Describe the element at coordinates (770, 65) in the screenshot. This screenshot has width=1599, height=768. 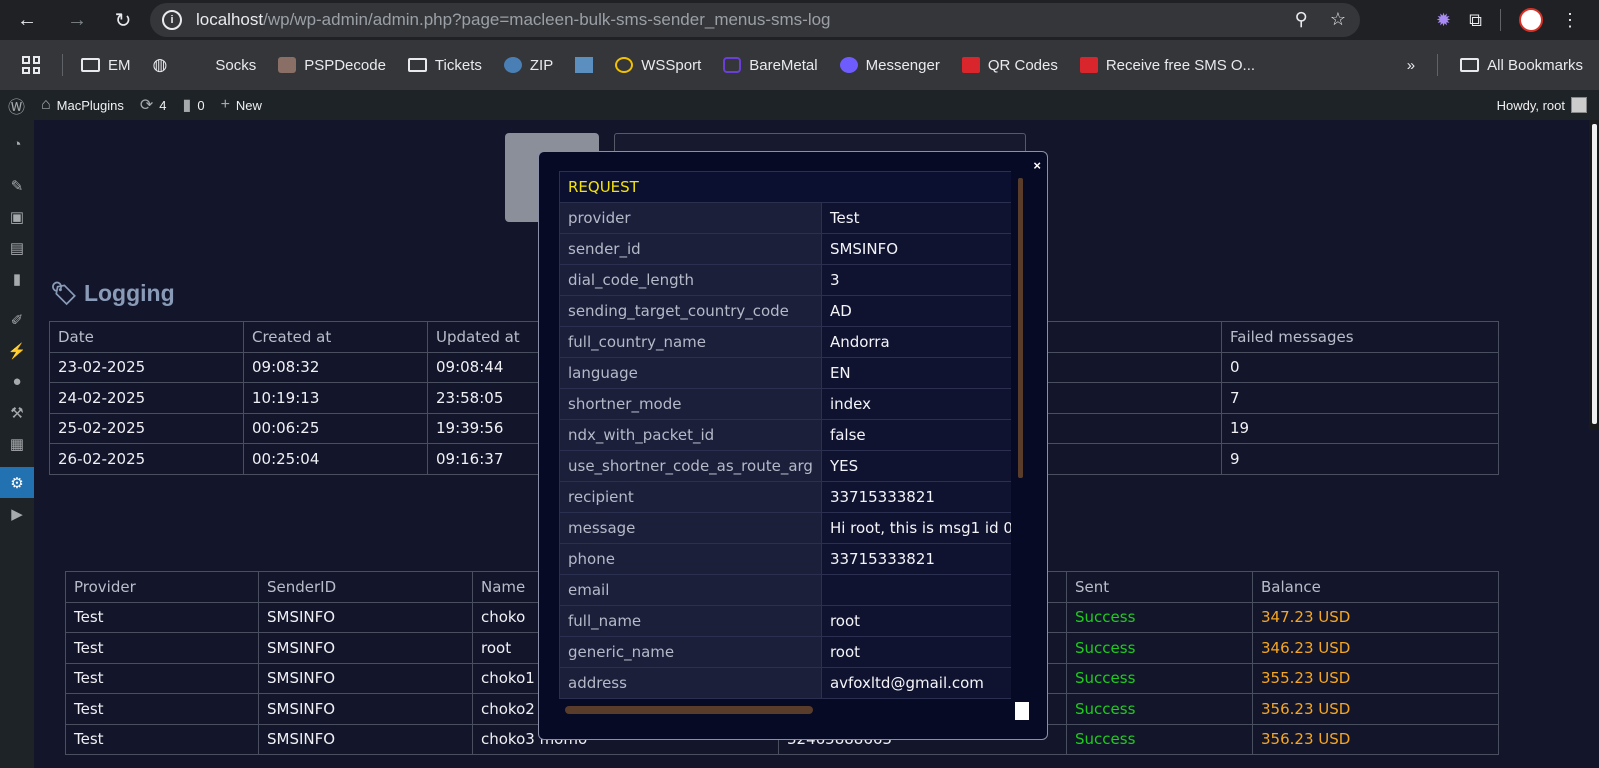
I see `bookmark-baremetal: BareMetal` at that location.